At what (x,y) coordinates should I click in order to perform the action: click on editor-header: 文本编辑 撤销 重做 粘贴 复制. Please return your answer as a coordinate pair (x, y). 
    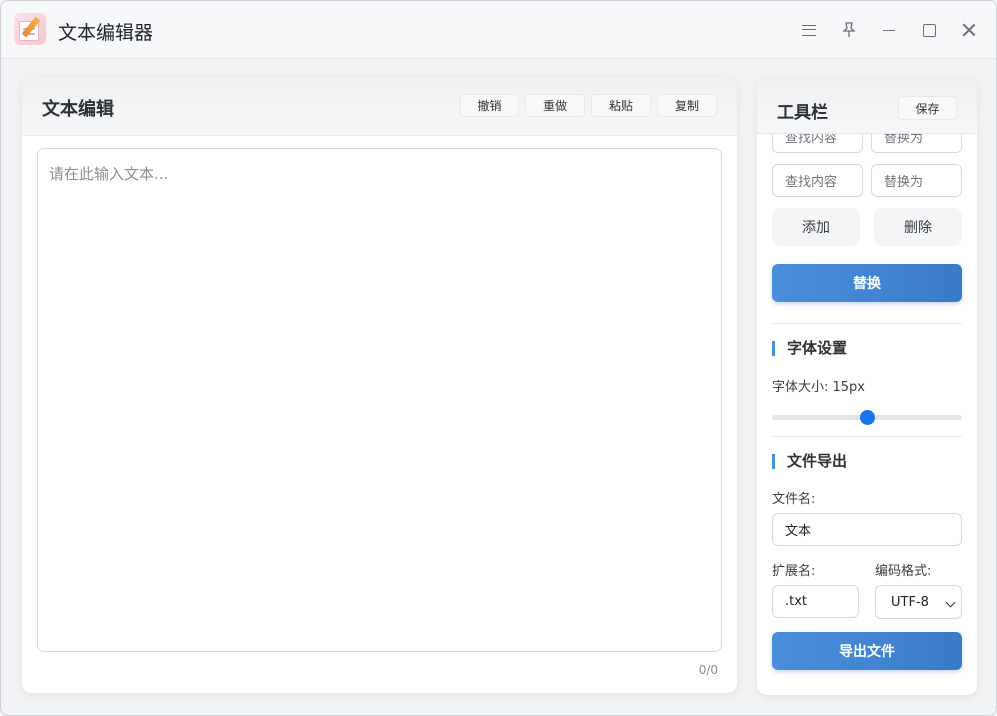
    Looking at the image, I should click on (379, 106).